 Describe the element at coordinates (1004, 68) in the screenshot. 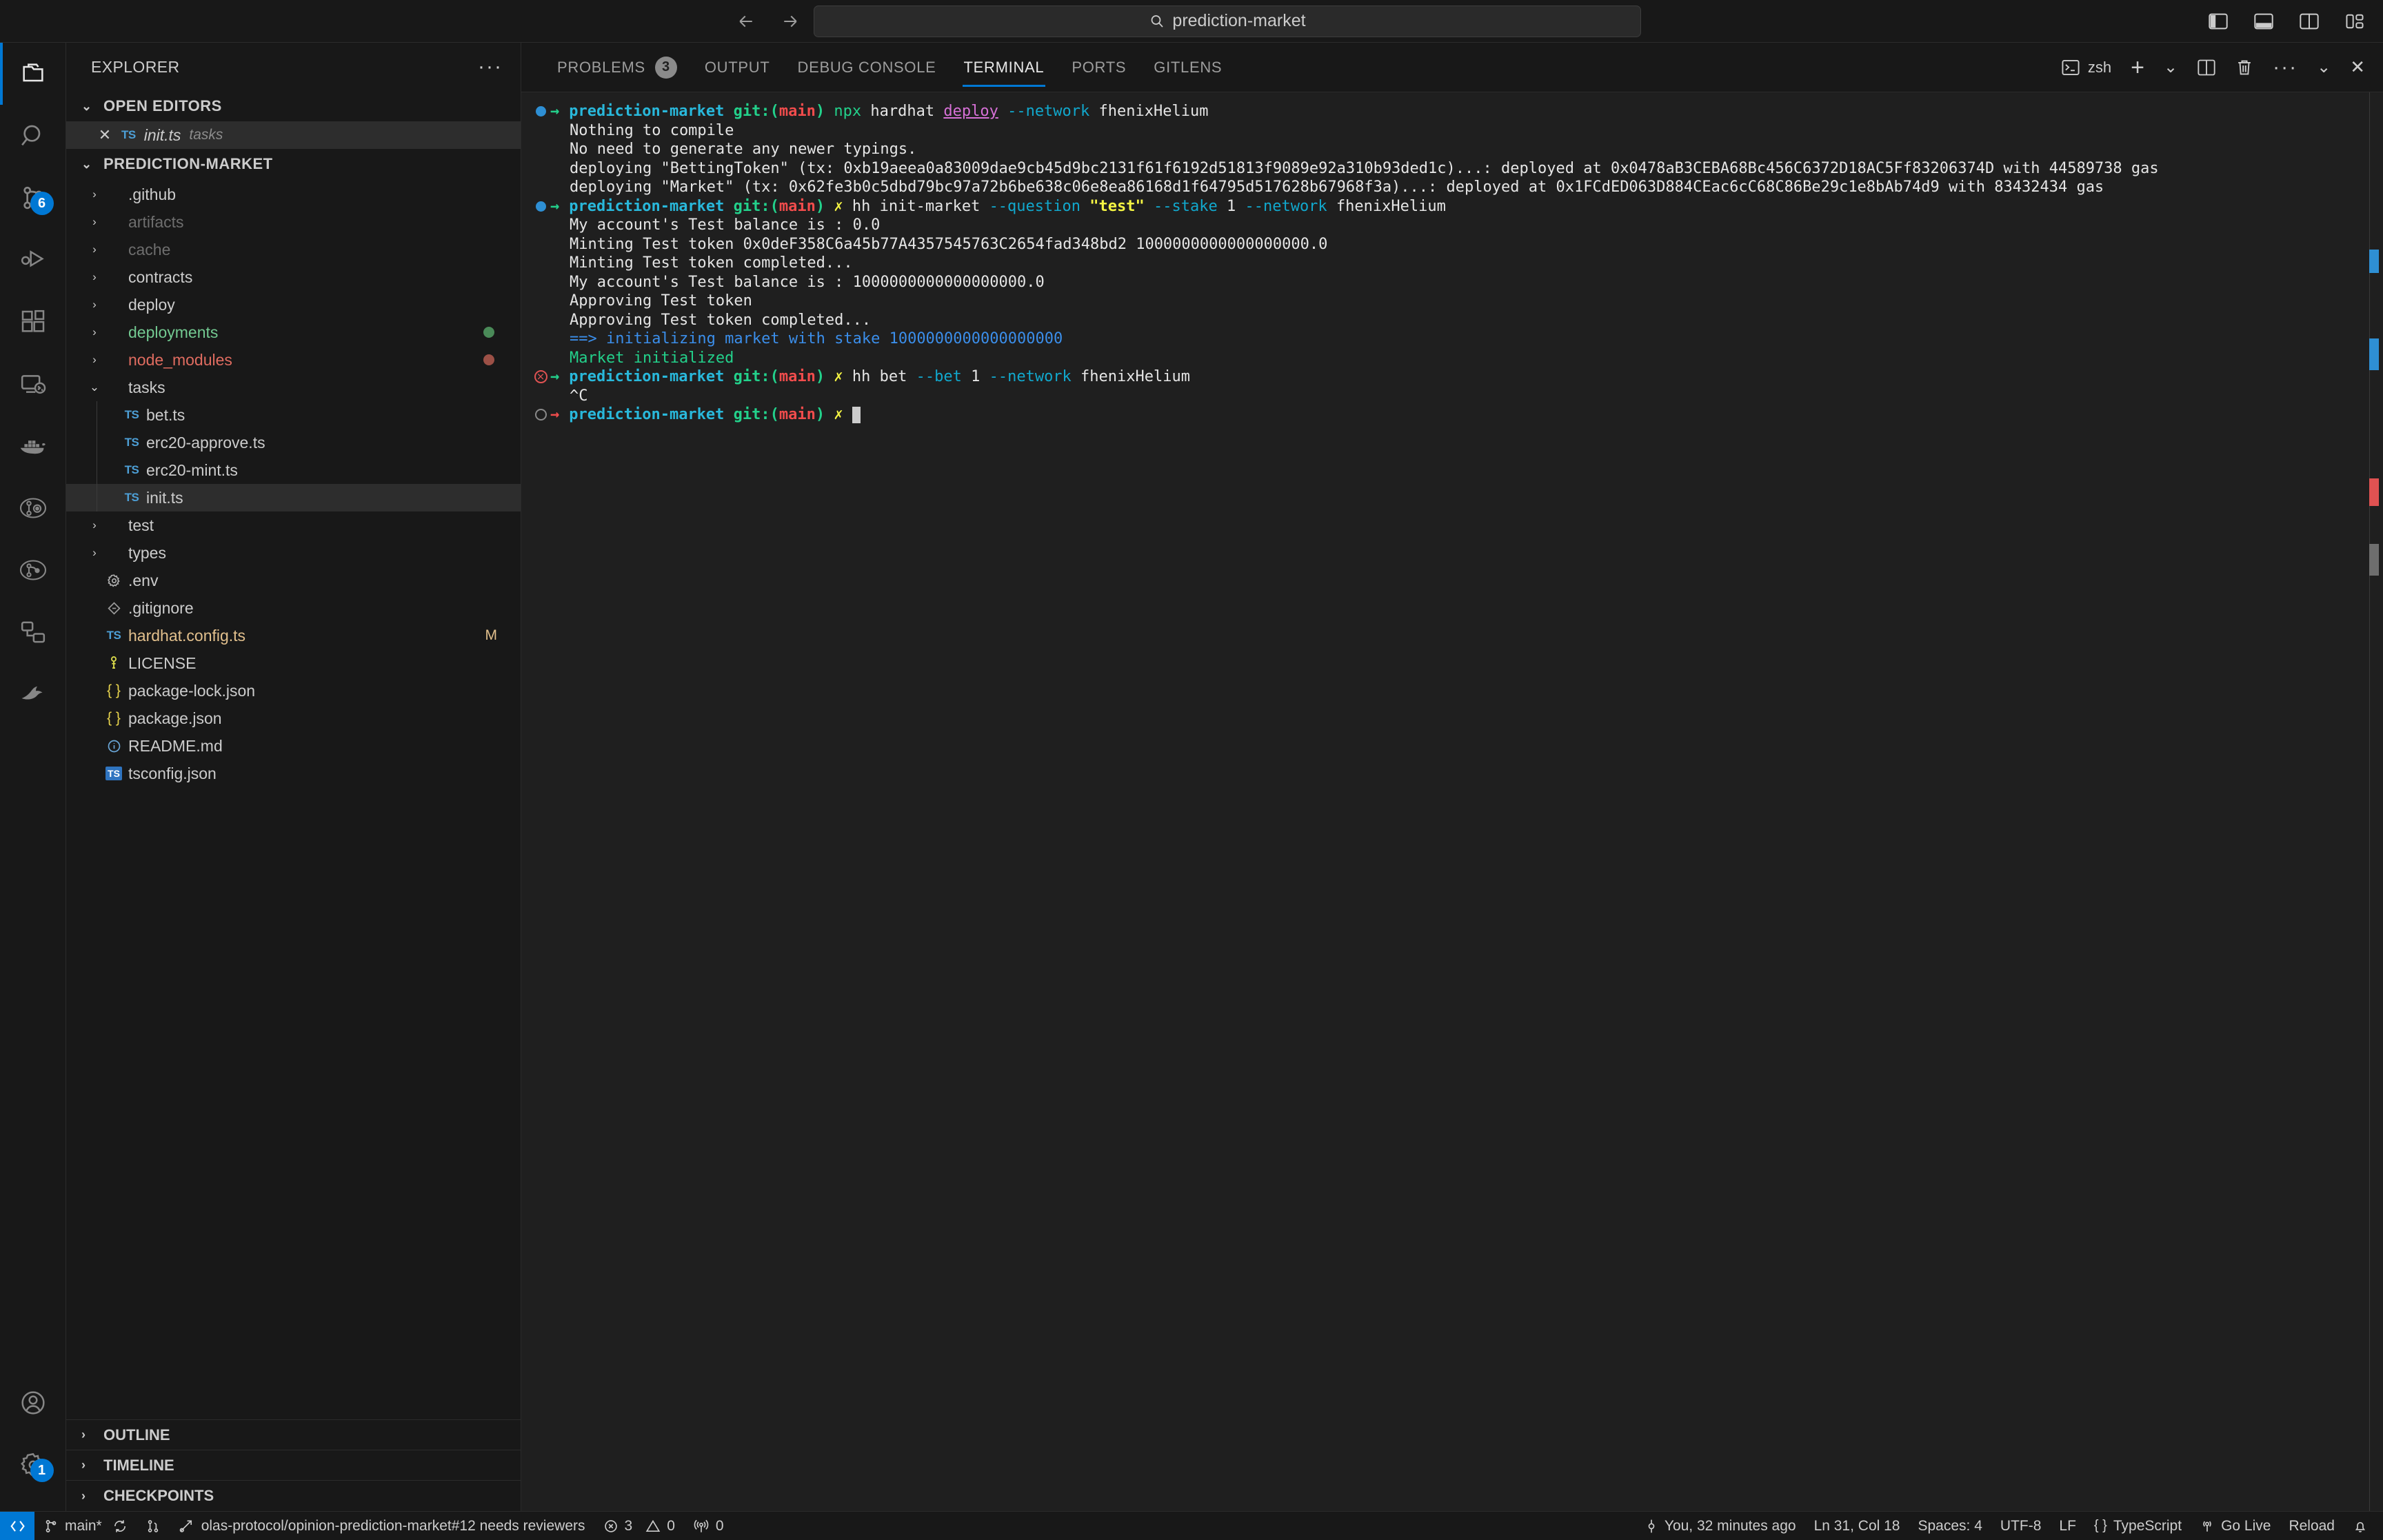

I see `panel-tab-terminal: TERMINAL` at that location.